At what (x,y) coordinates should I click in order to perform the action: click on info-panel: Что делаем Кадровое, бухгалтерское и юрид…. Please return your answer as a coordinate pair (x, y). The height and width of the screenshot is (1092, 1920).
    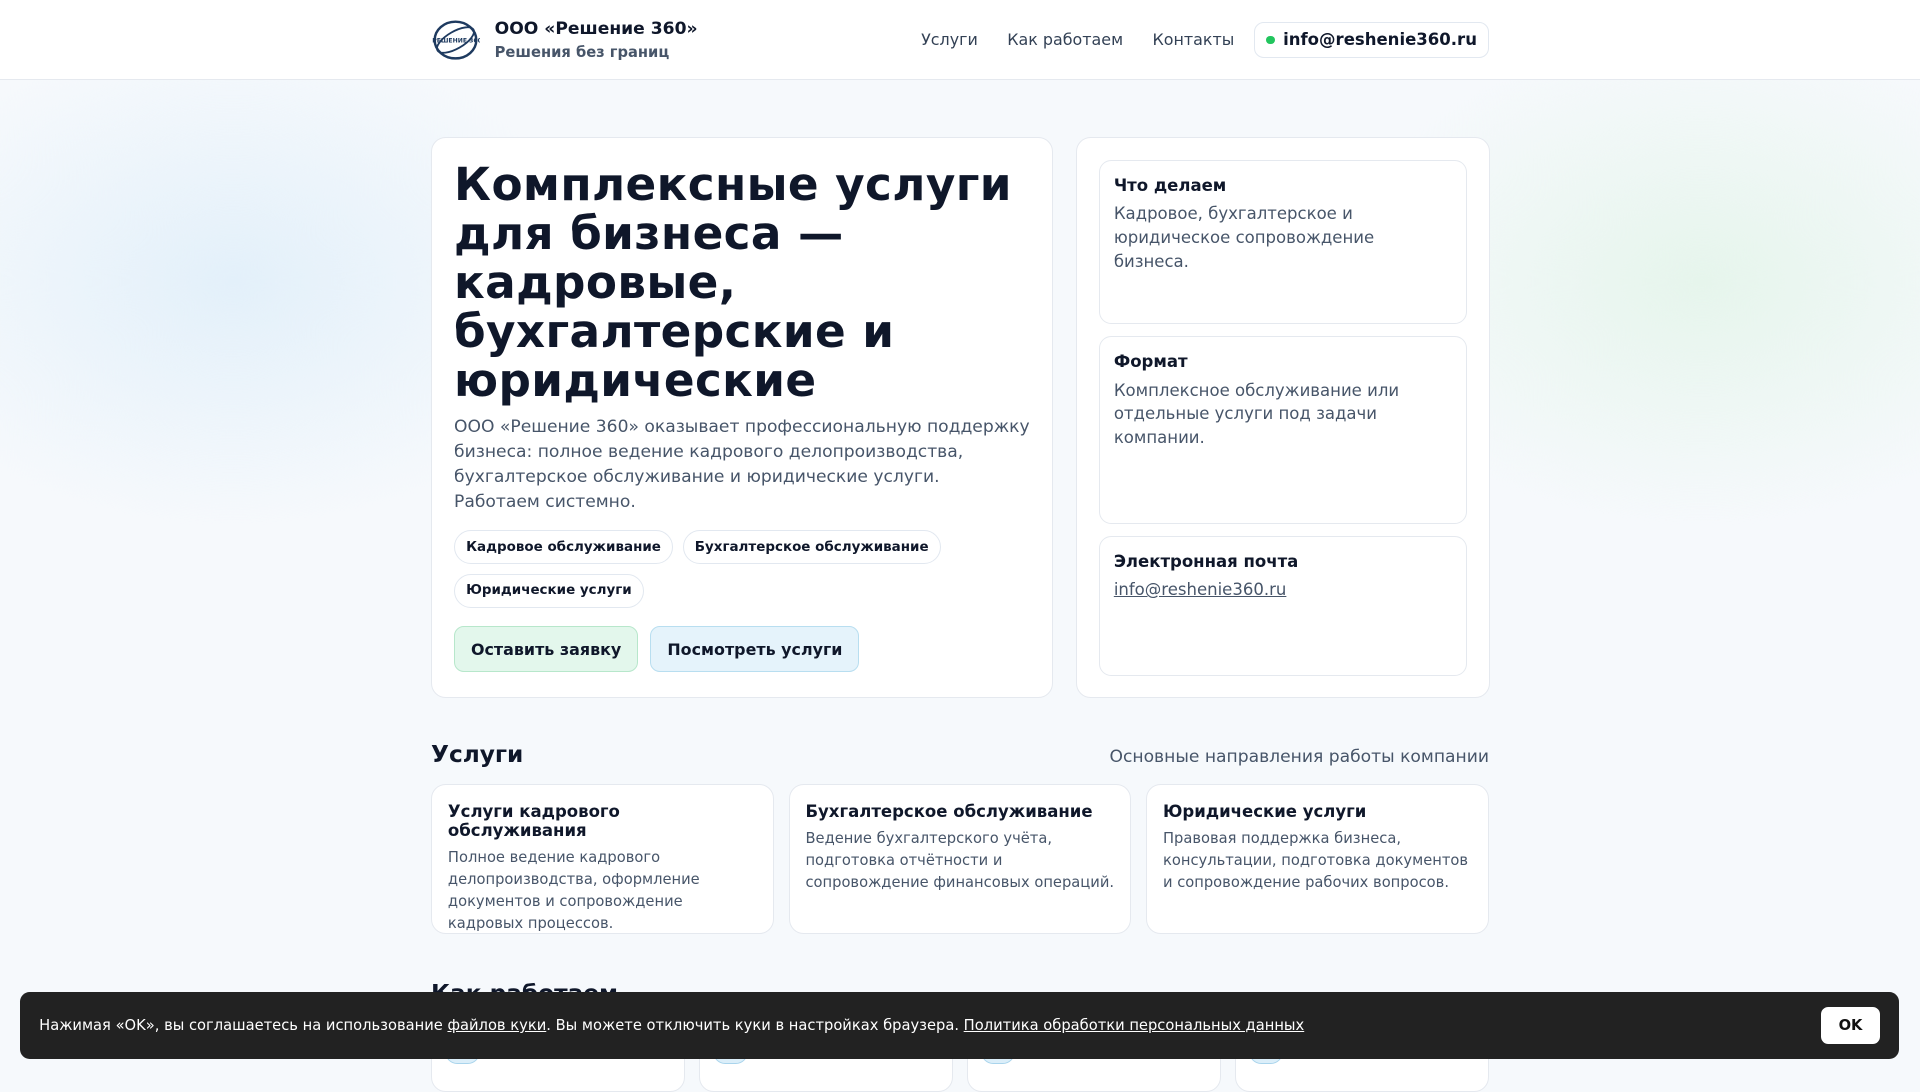
    Looking at the image, I should click on (1283, 417).